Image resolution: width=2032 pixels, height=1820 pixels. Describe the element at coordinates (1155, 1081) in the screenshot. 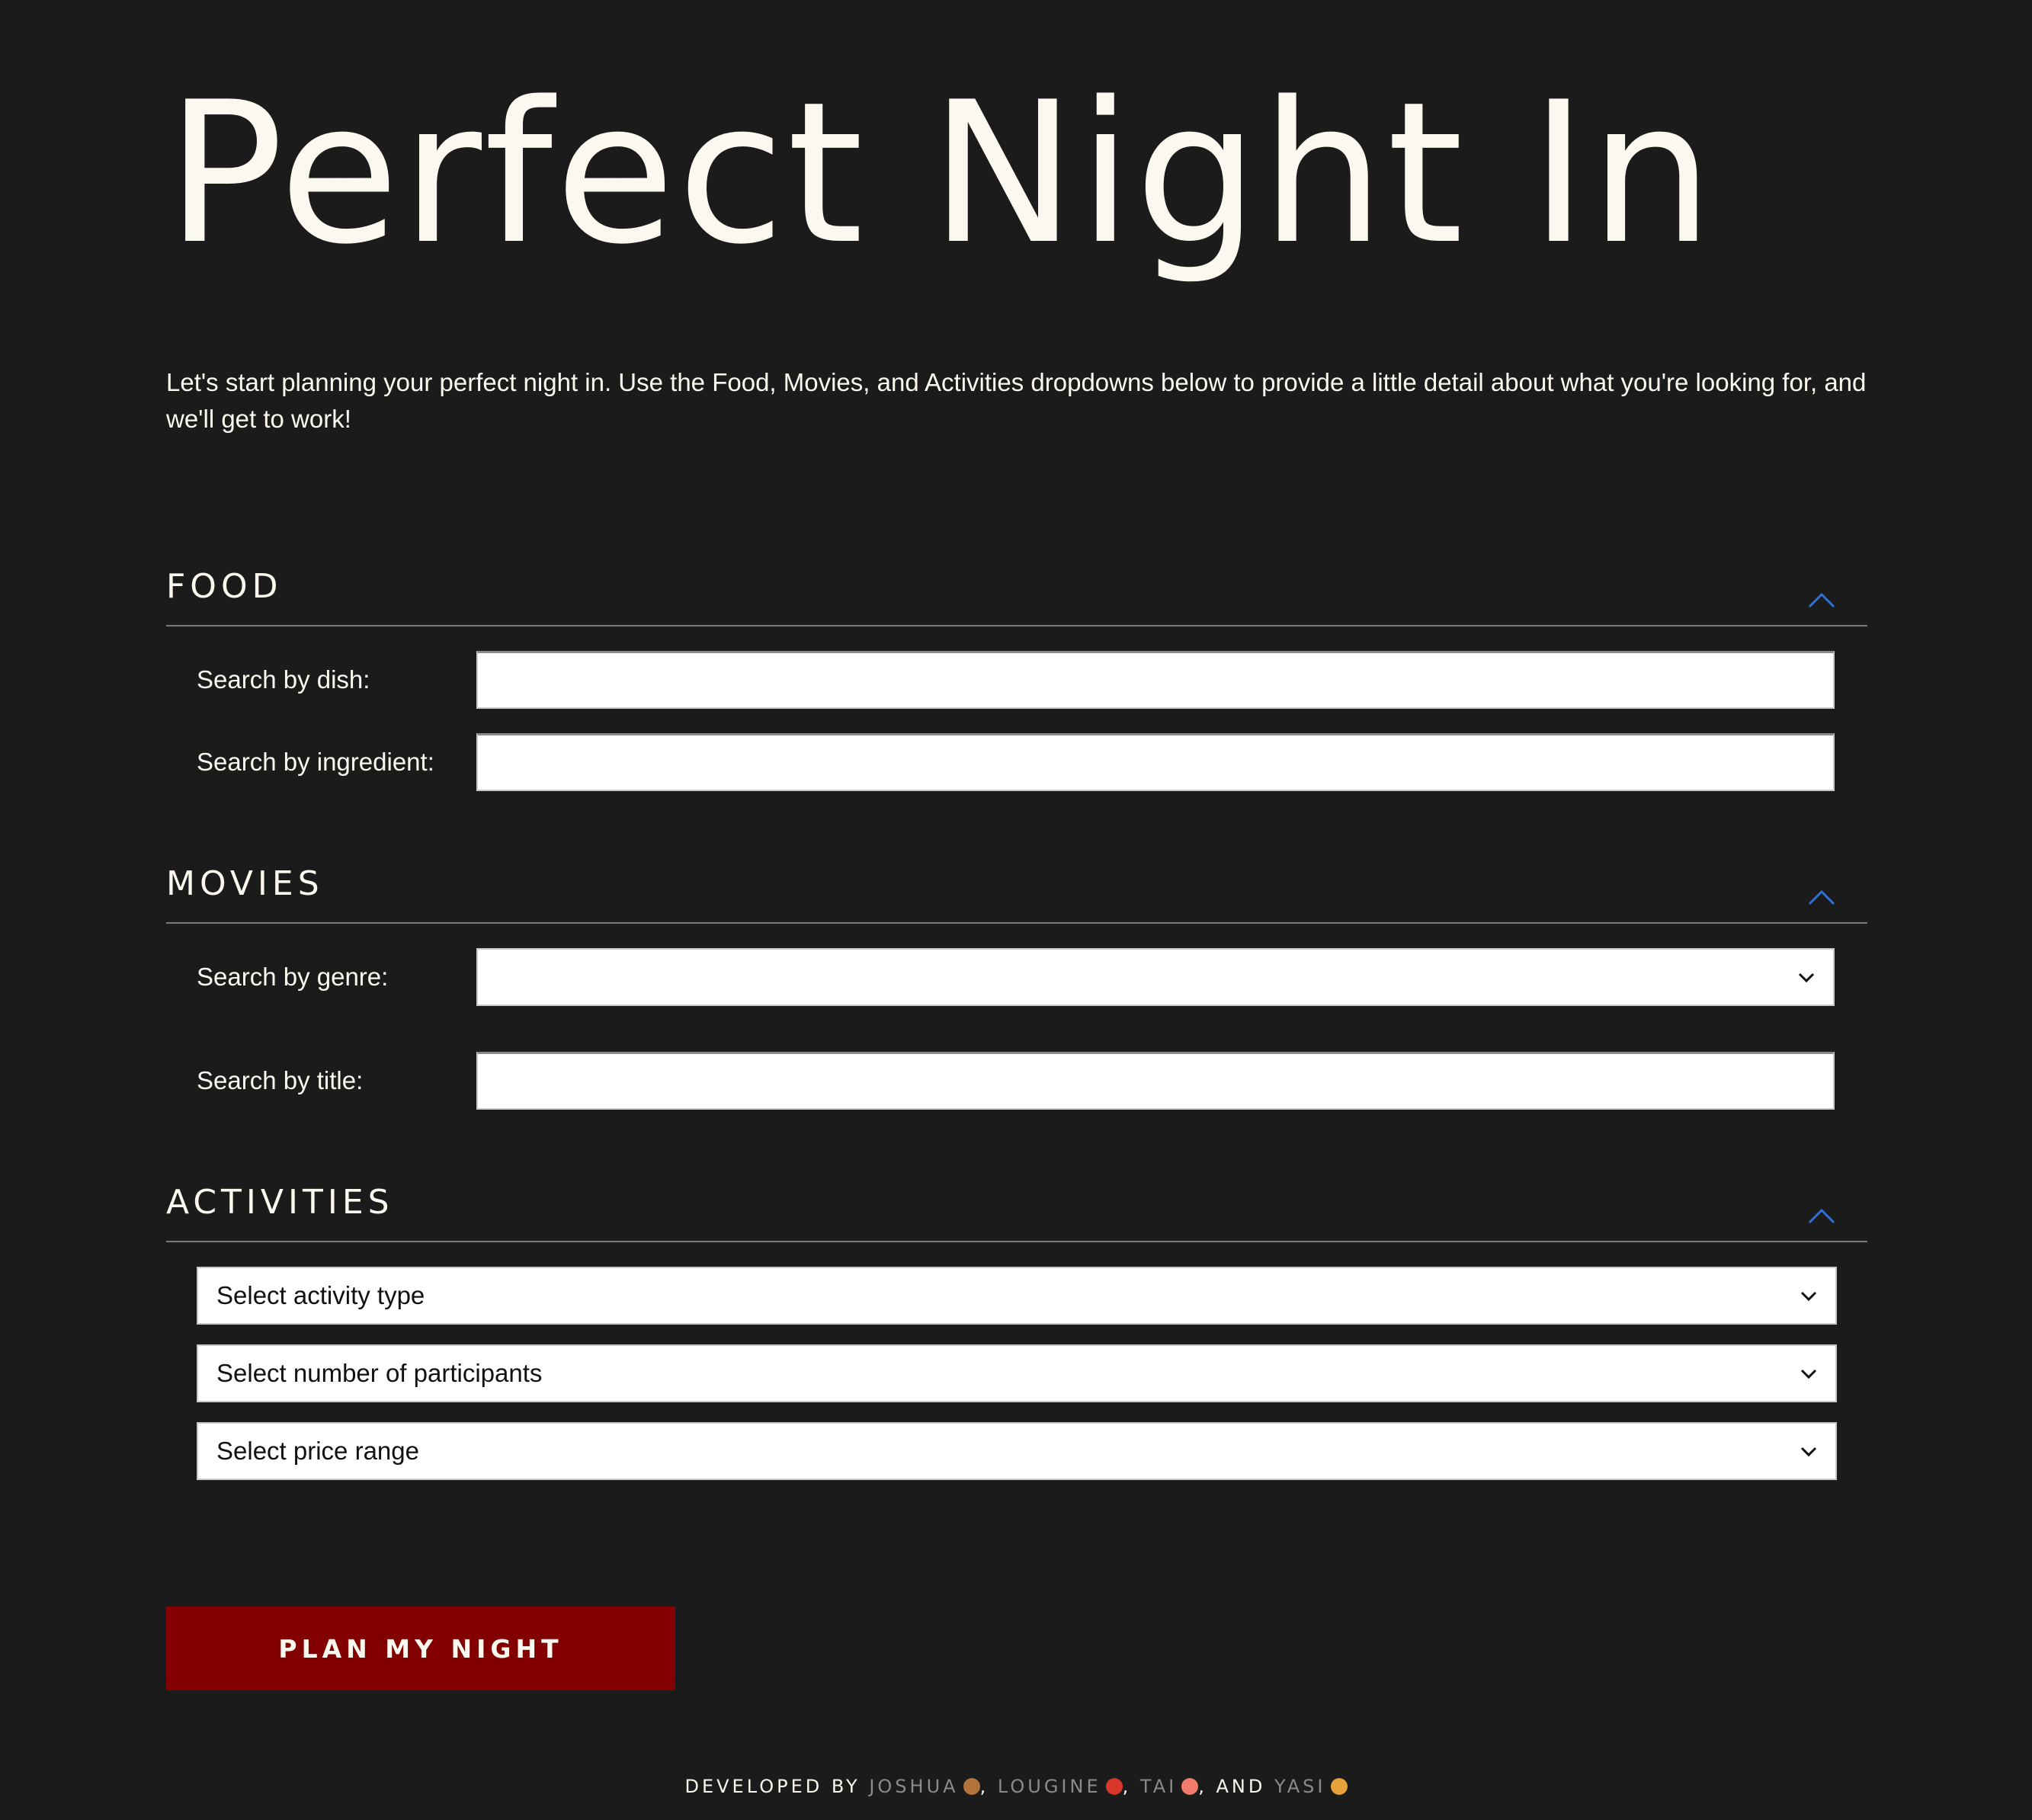

I see `movie-title-search-input` at that location.